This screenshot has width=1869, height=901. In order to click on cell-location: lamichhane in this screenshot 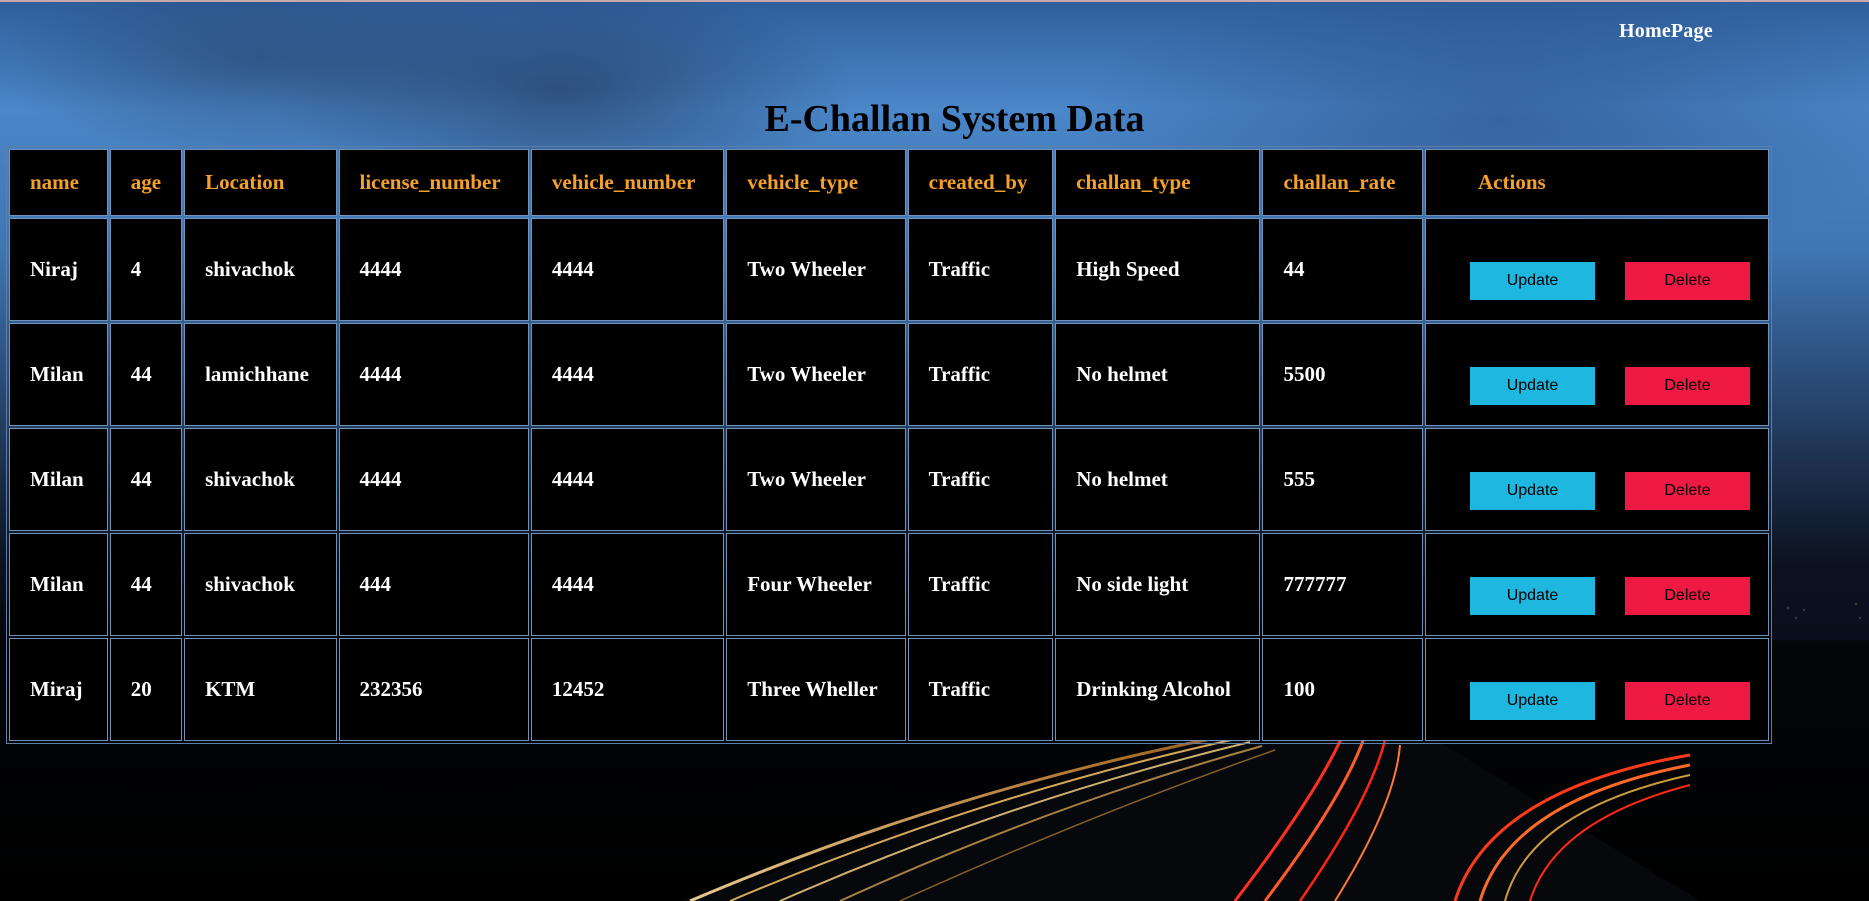, I will do `click(260, 374)`.